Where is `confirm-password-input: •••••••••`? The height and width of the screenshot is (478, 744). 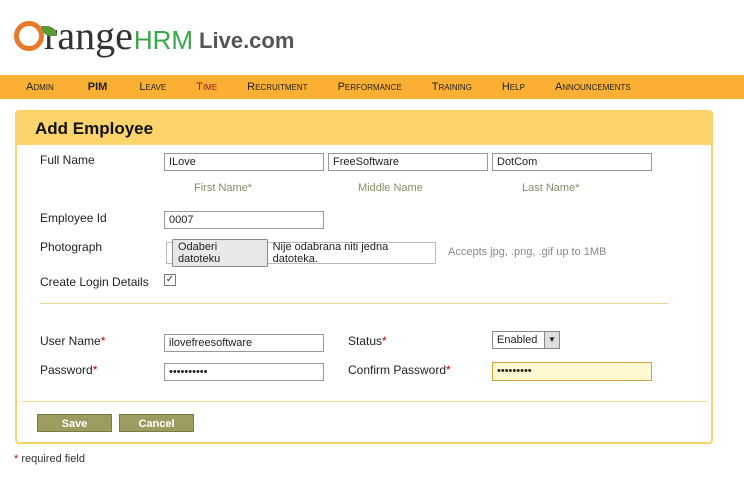 confirm-password-input: ••••••••• is located at coordinates (572, 371).